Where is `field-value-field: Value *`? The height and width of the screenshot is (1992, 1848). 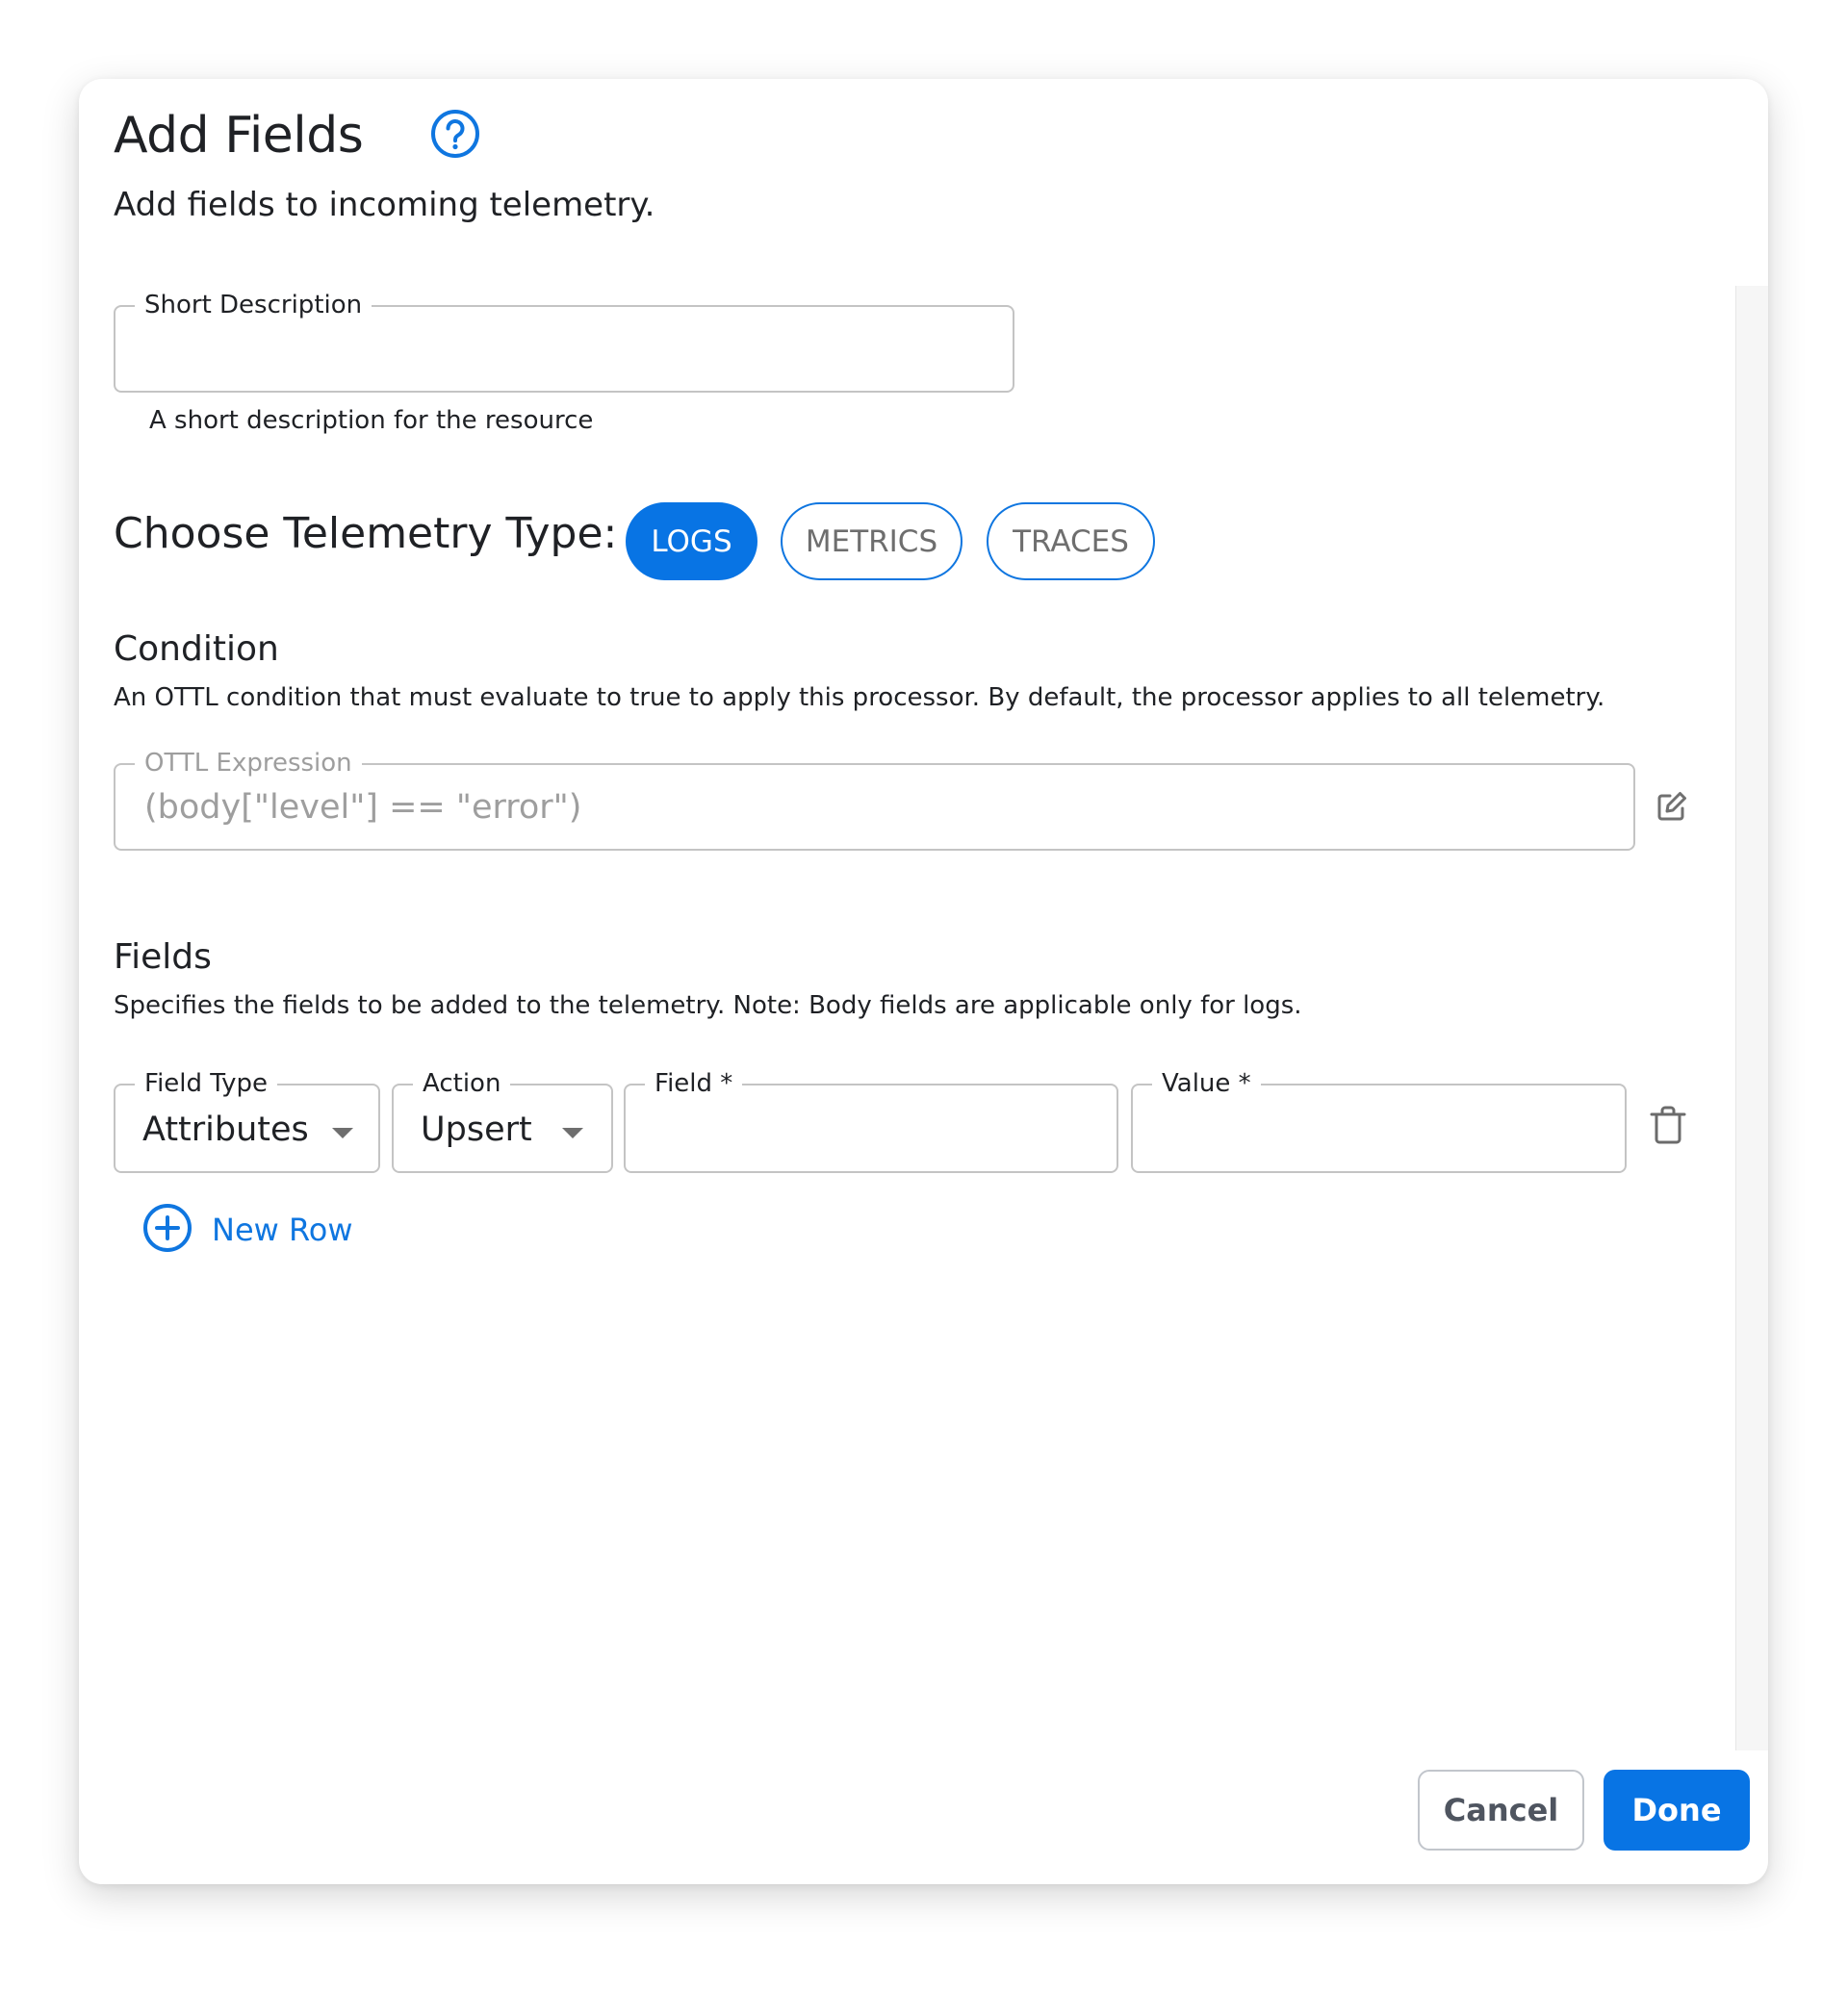 field-value-field: Value * is located at coordinates (1379, 1121).